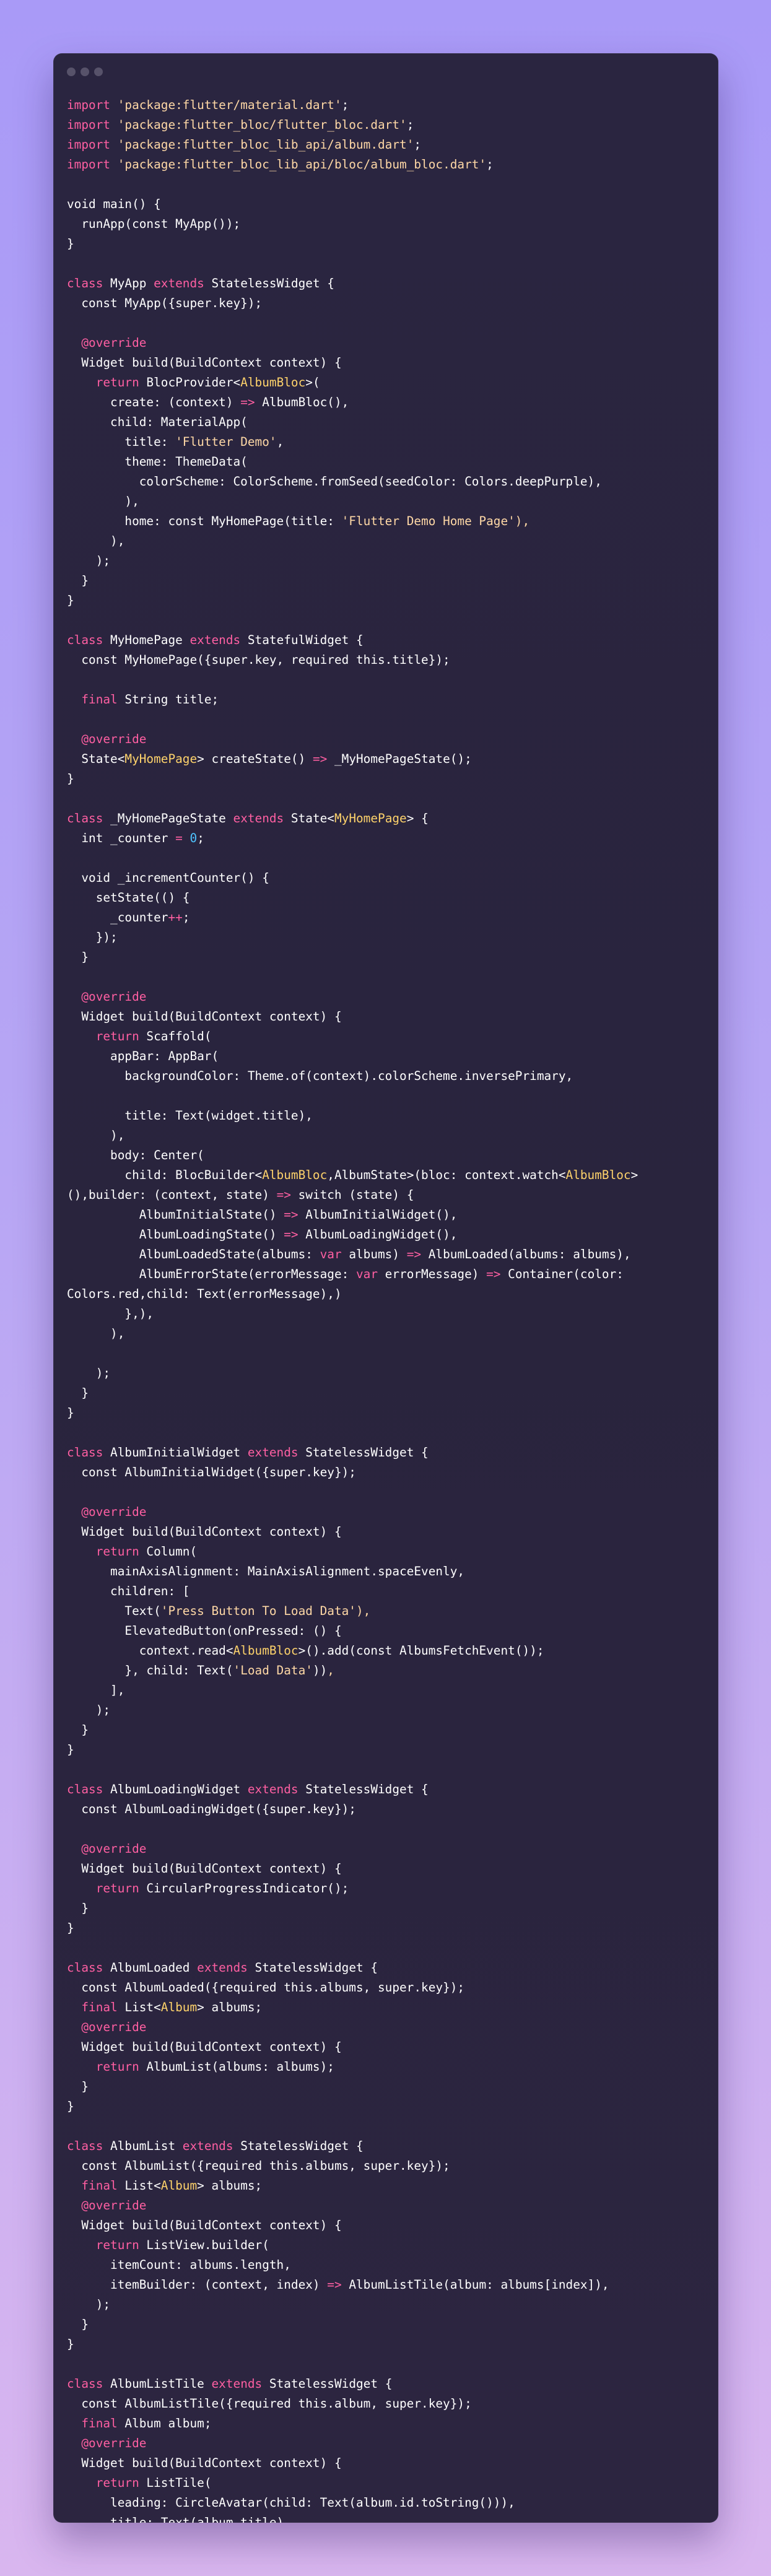 The image size is (771, 2576). Describe the element at coordinates (378, 1215) in the screenshot. I see `code-token: AlbumInitialWidget(),` at that location.